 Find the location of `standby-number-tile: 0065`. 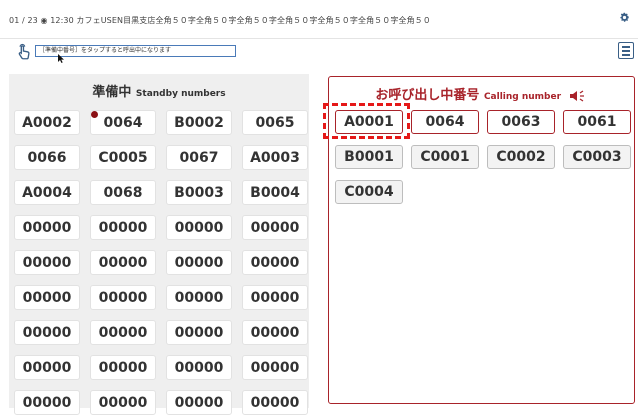

standby-number-tile: 0065 is located at coordinates (275, 122).